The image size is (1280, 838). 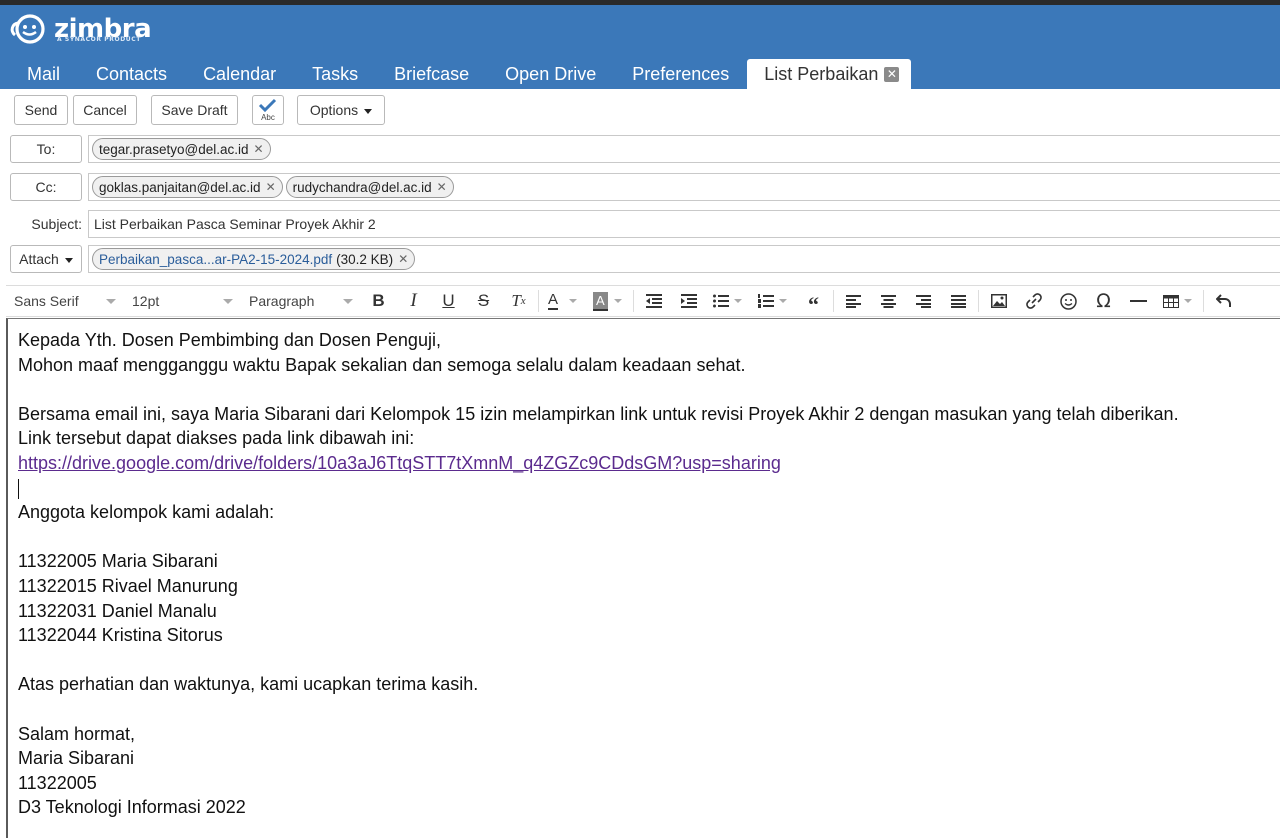 I want to click on tab-list-perbaikan-label: List Perbaikan, so click(x=821, y=74).